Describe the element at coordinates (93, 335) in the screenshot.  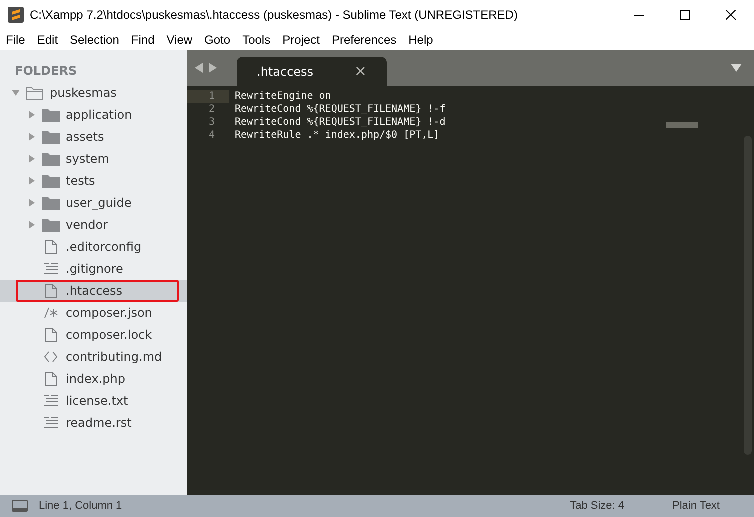
I see `tree-entry: composer.lock` at that location.